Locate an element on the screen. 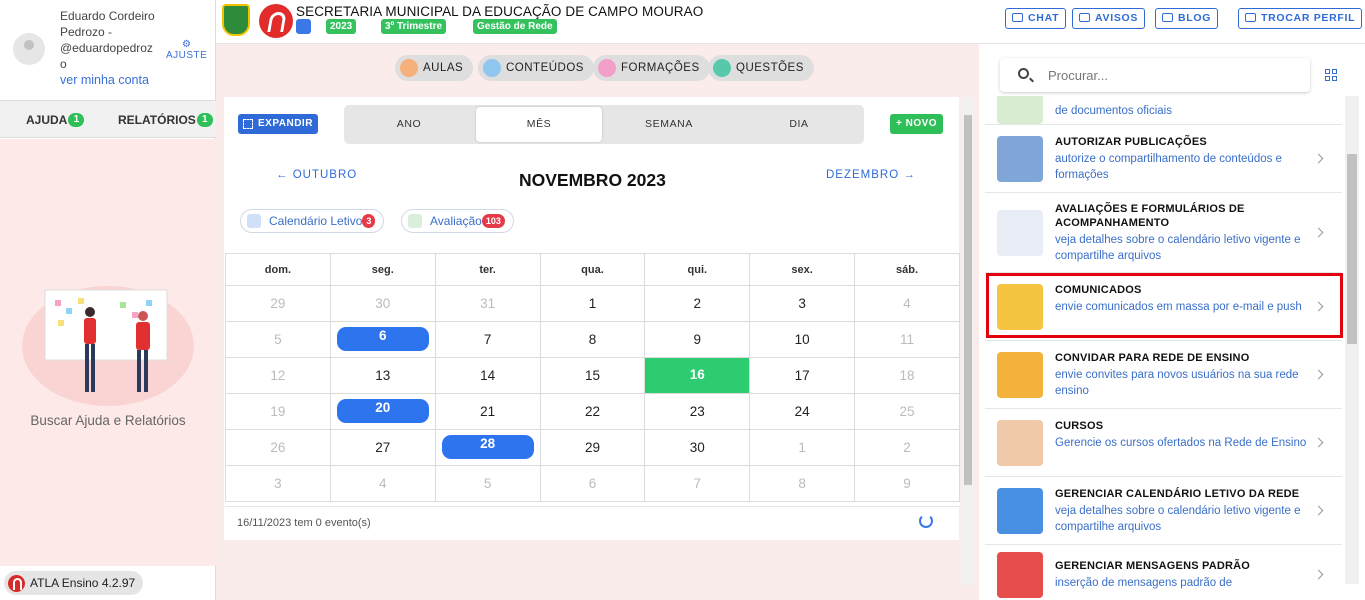 The width and height of the screenshot is (1365, 600). event-day: 20 is located at coordinates (382, 411).